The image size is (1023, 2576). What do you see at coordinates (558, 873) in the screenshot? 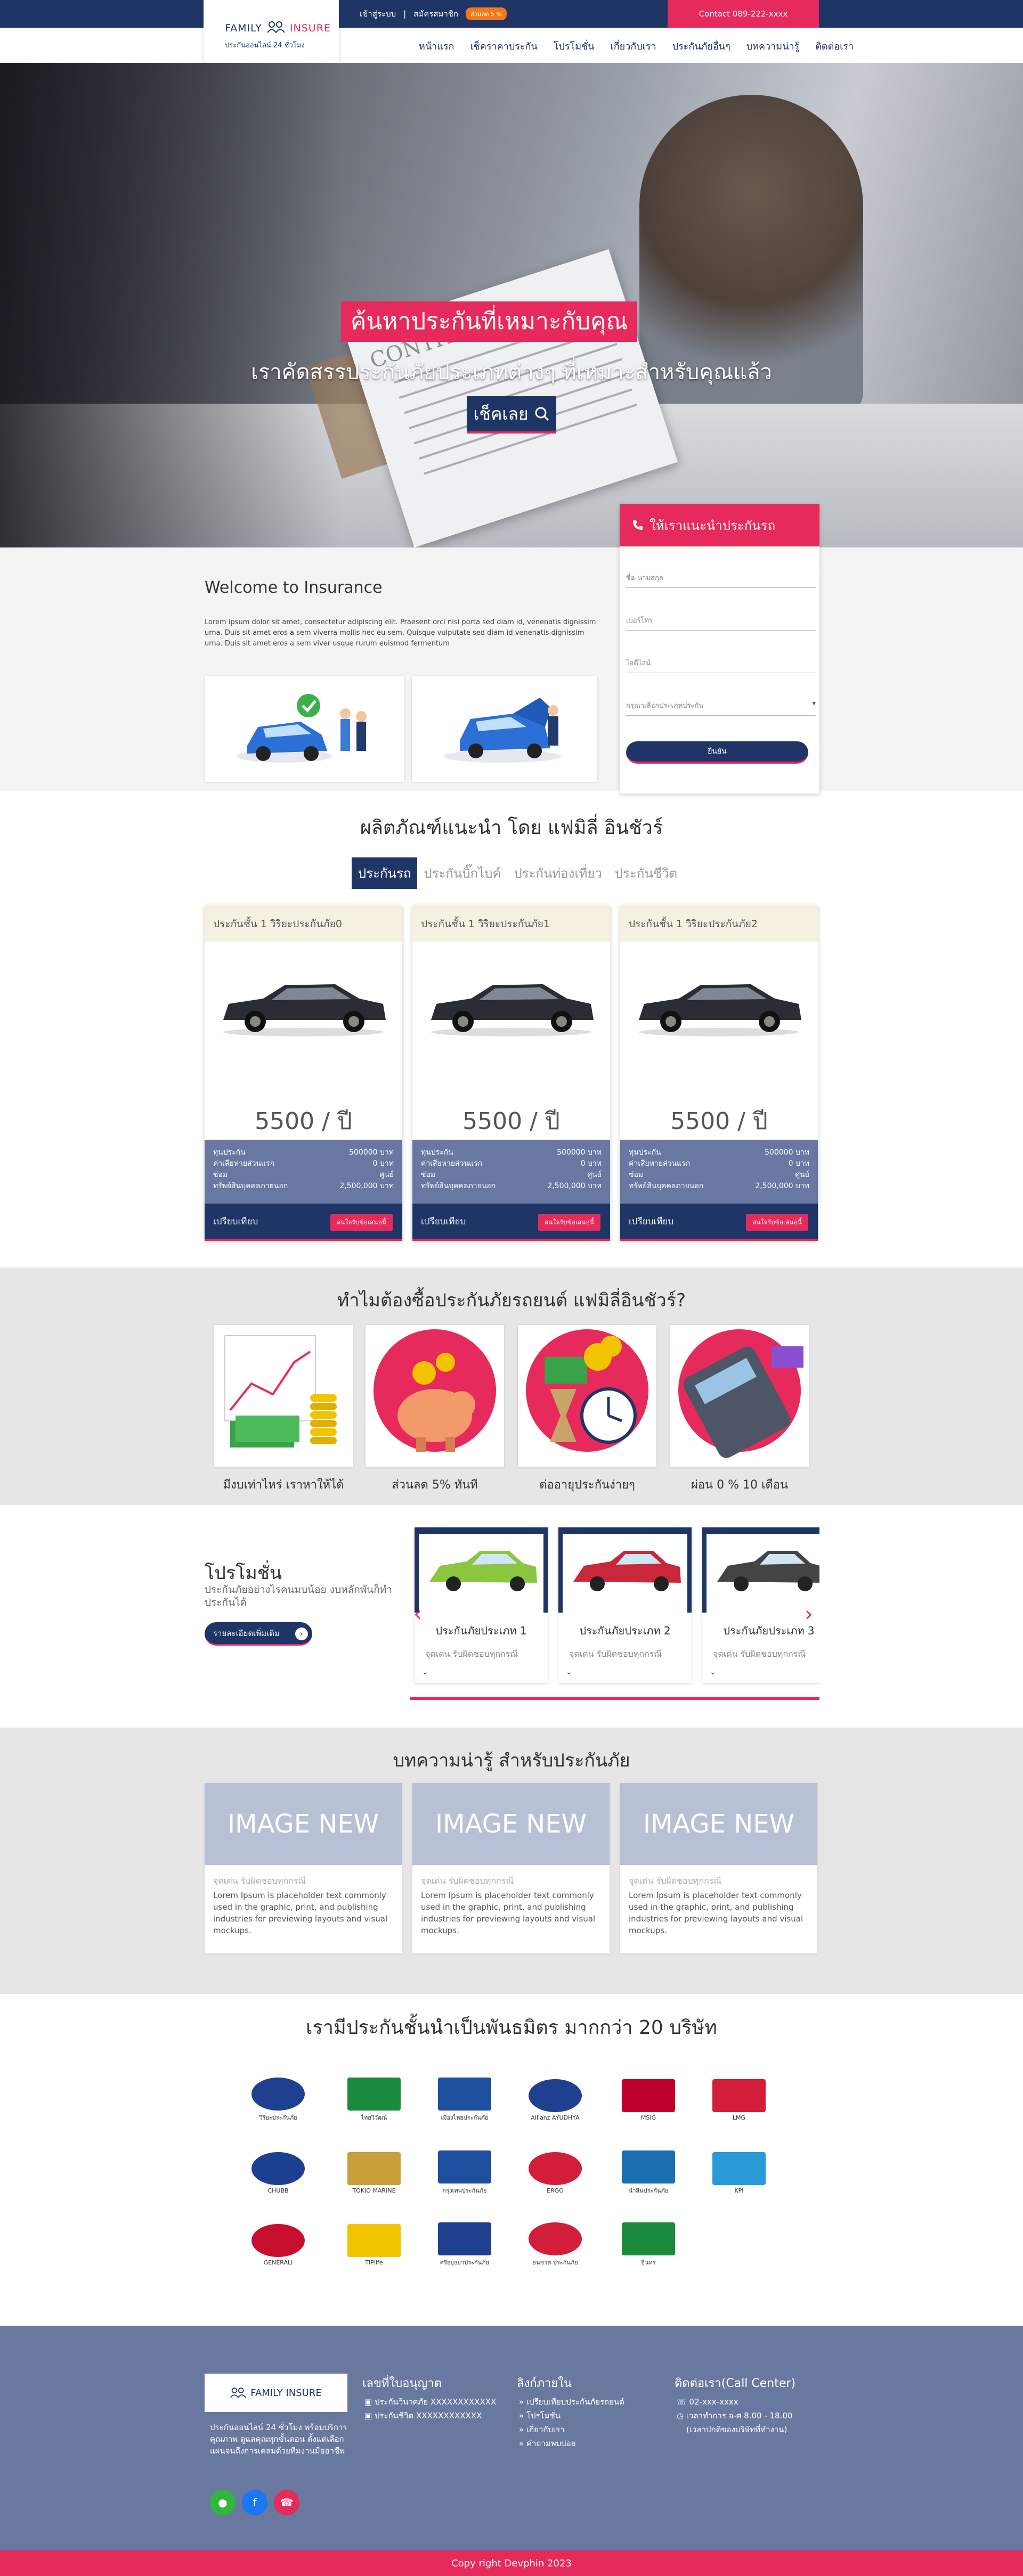
I see `tab-2: ประกันท่องเที่ยว` at bounding box center [558, 873].